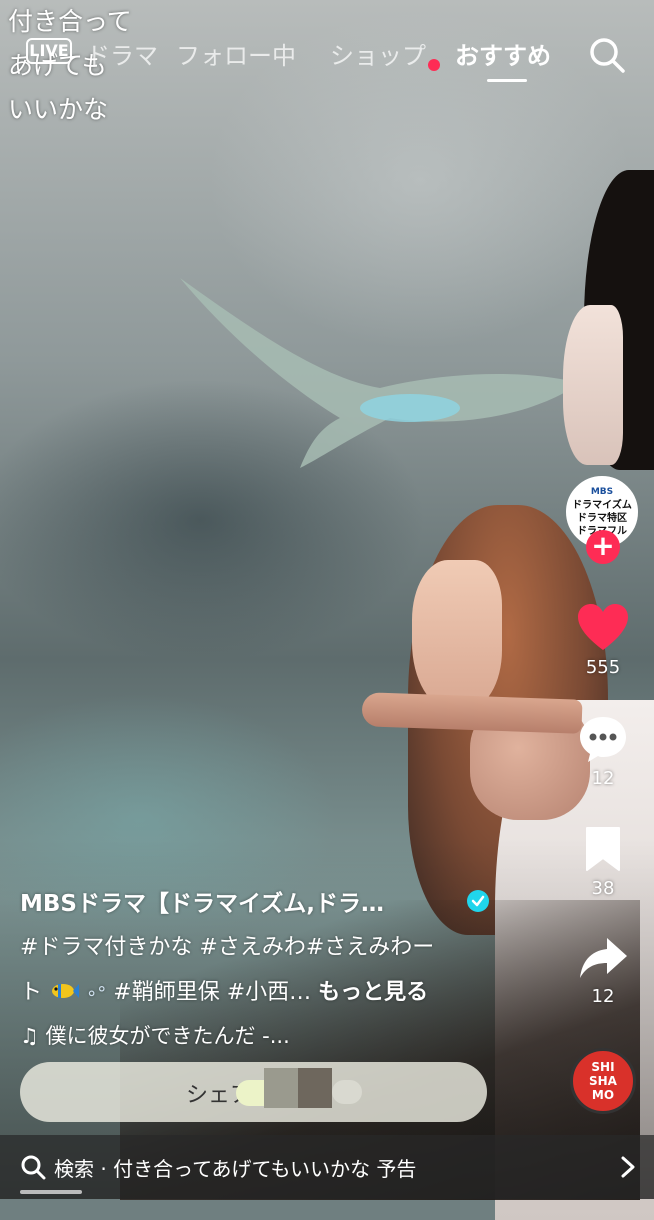 This screenshot has width=654, height=1220. What do you see at coordinates (253, 1092) in the screenshot?
I see `share-bar: シェア` at bounding box center [253, 1092].